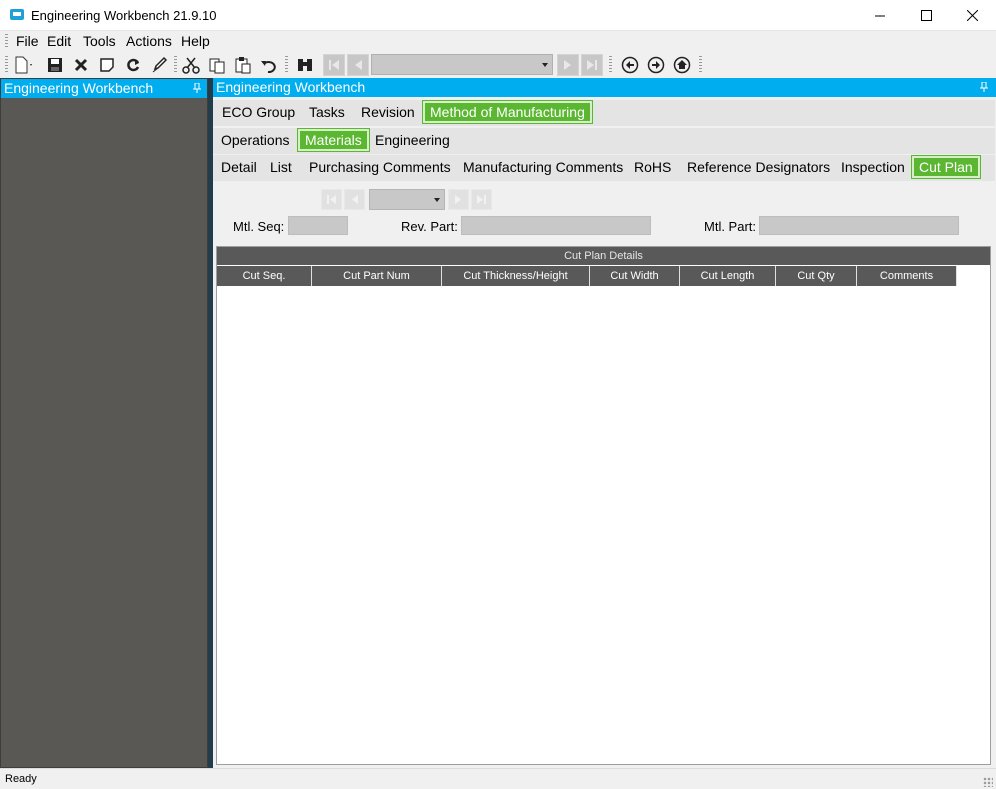 This screenshot has width=996, height=789. I want to click on window-title-bar: Engineering Workbench 21.9.10, so click(498, 15).